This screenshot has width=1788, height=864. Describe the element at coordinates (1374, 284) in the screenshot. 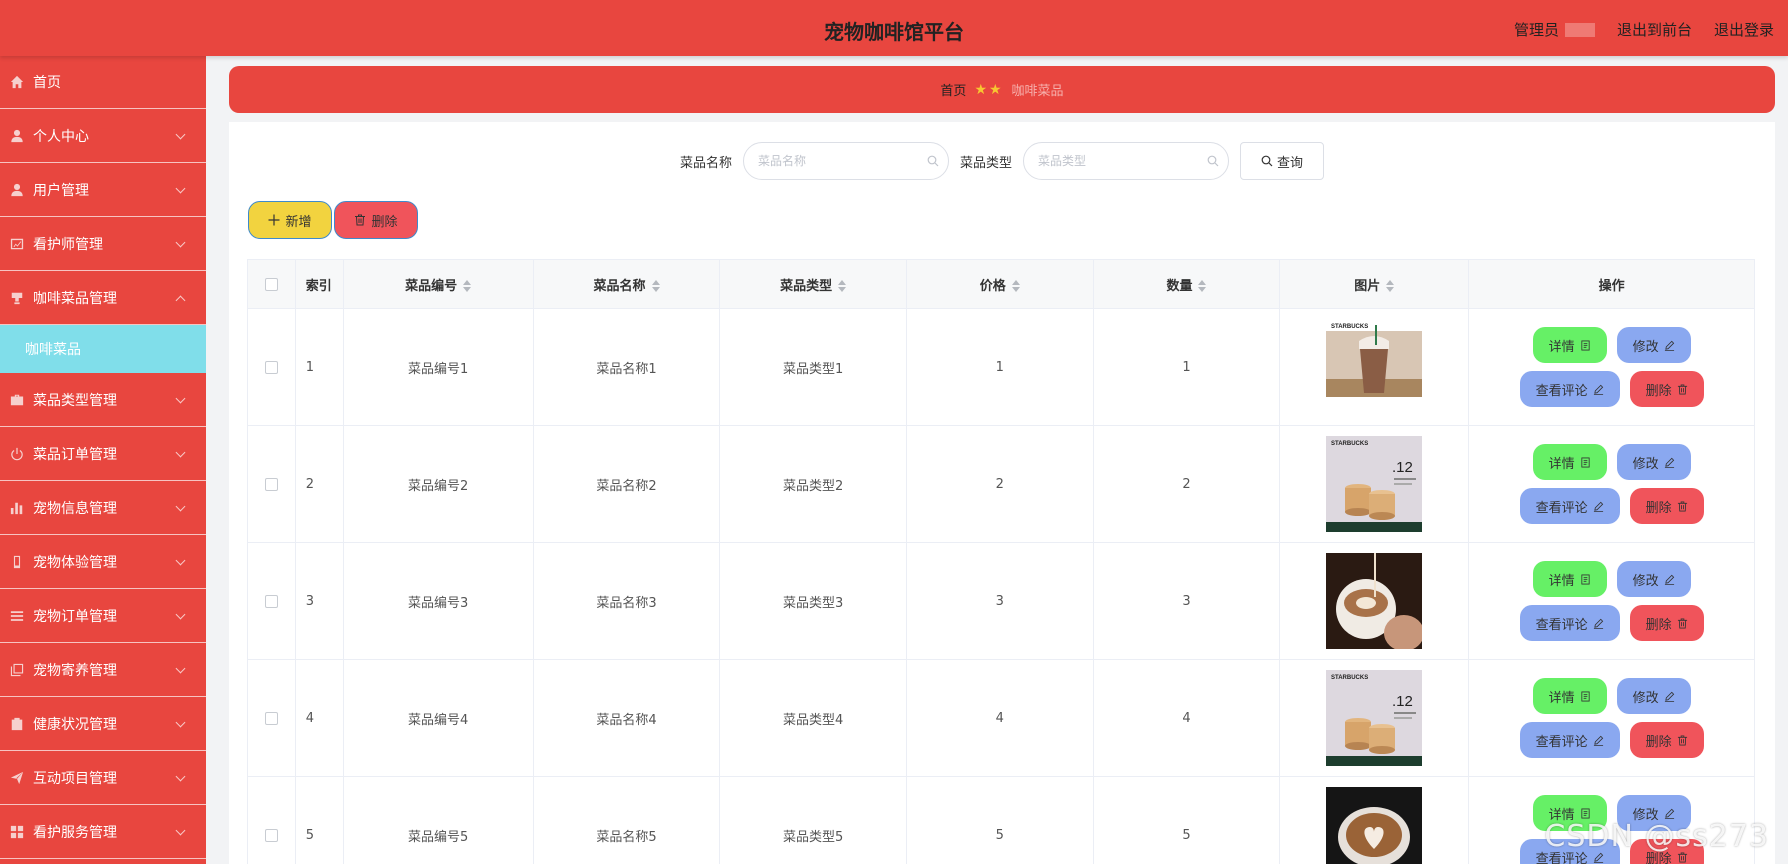

I see `header-image: 图片` at that location.